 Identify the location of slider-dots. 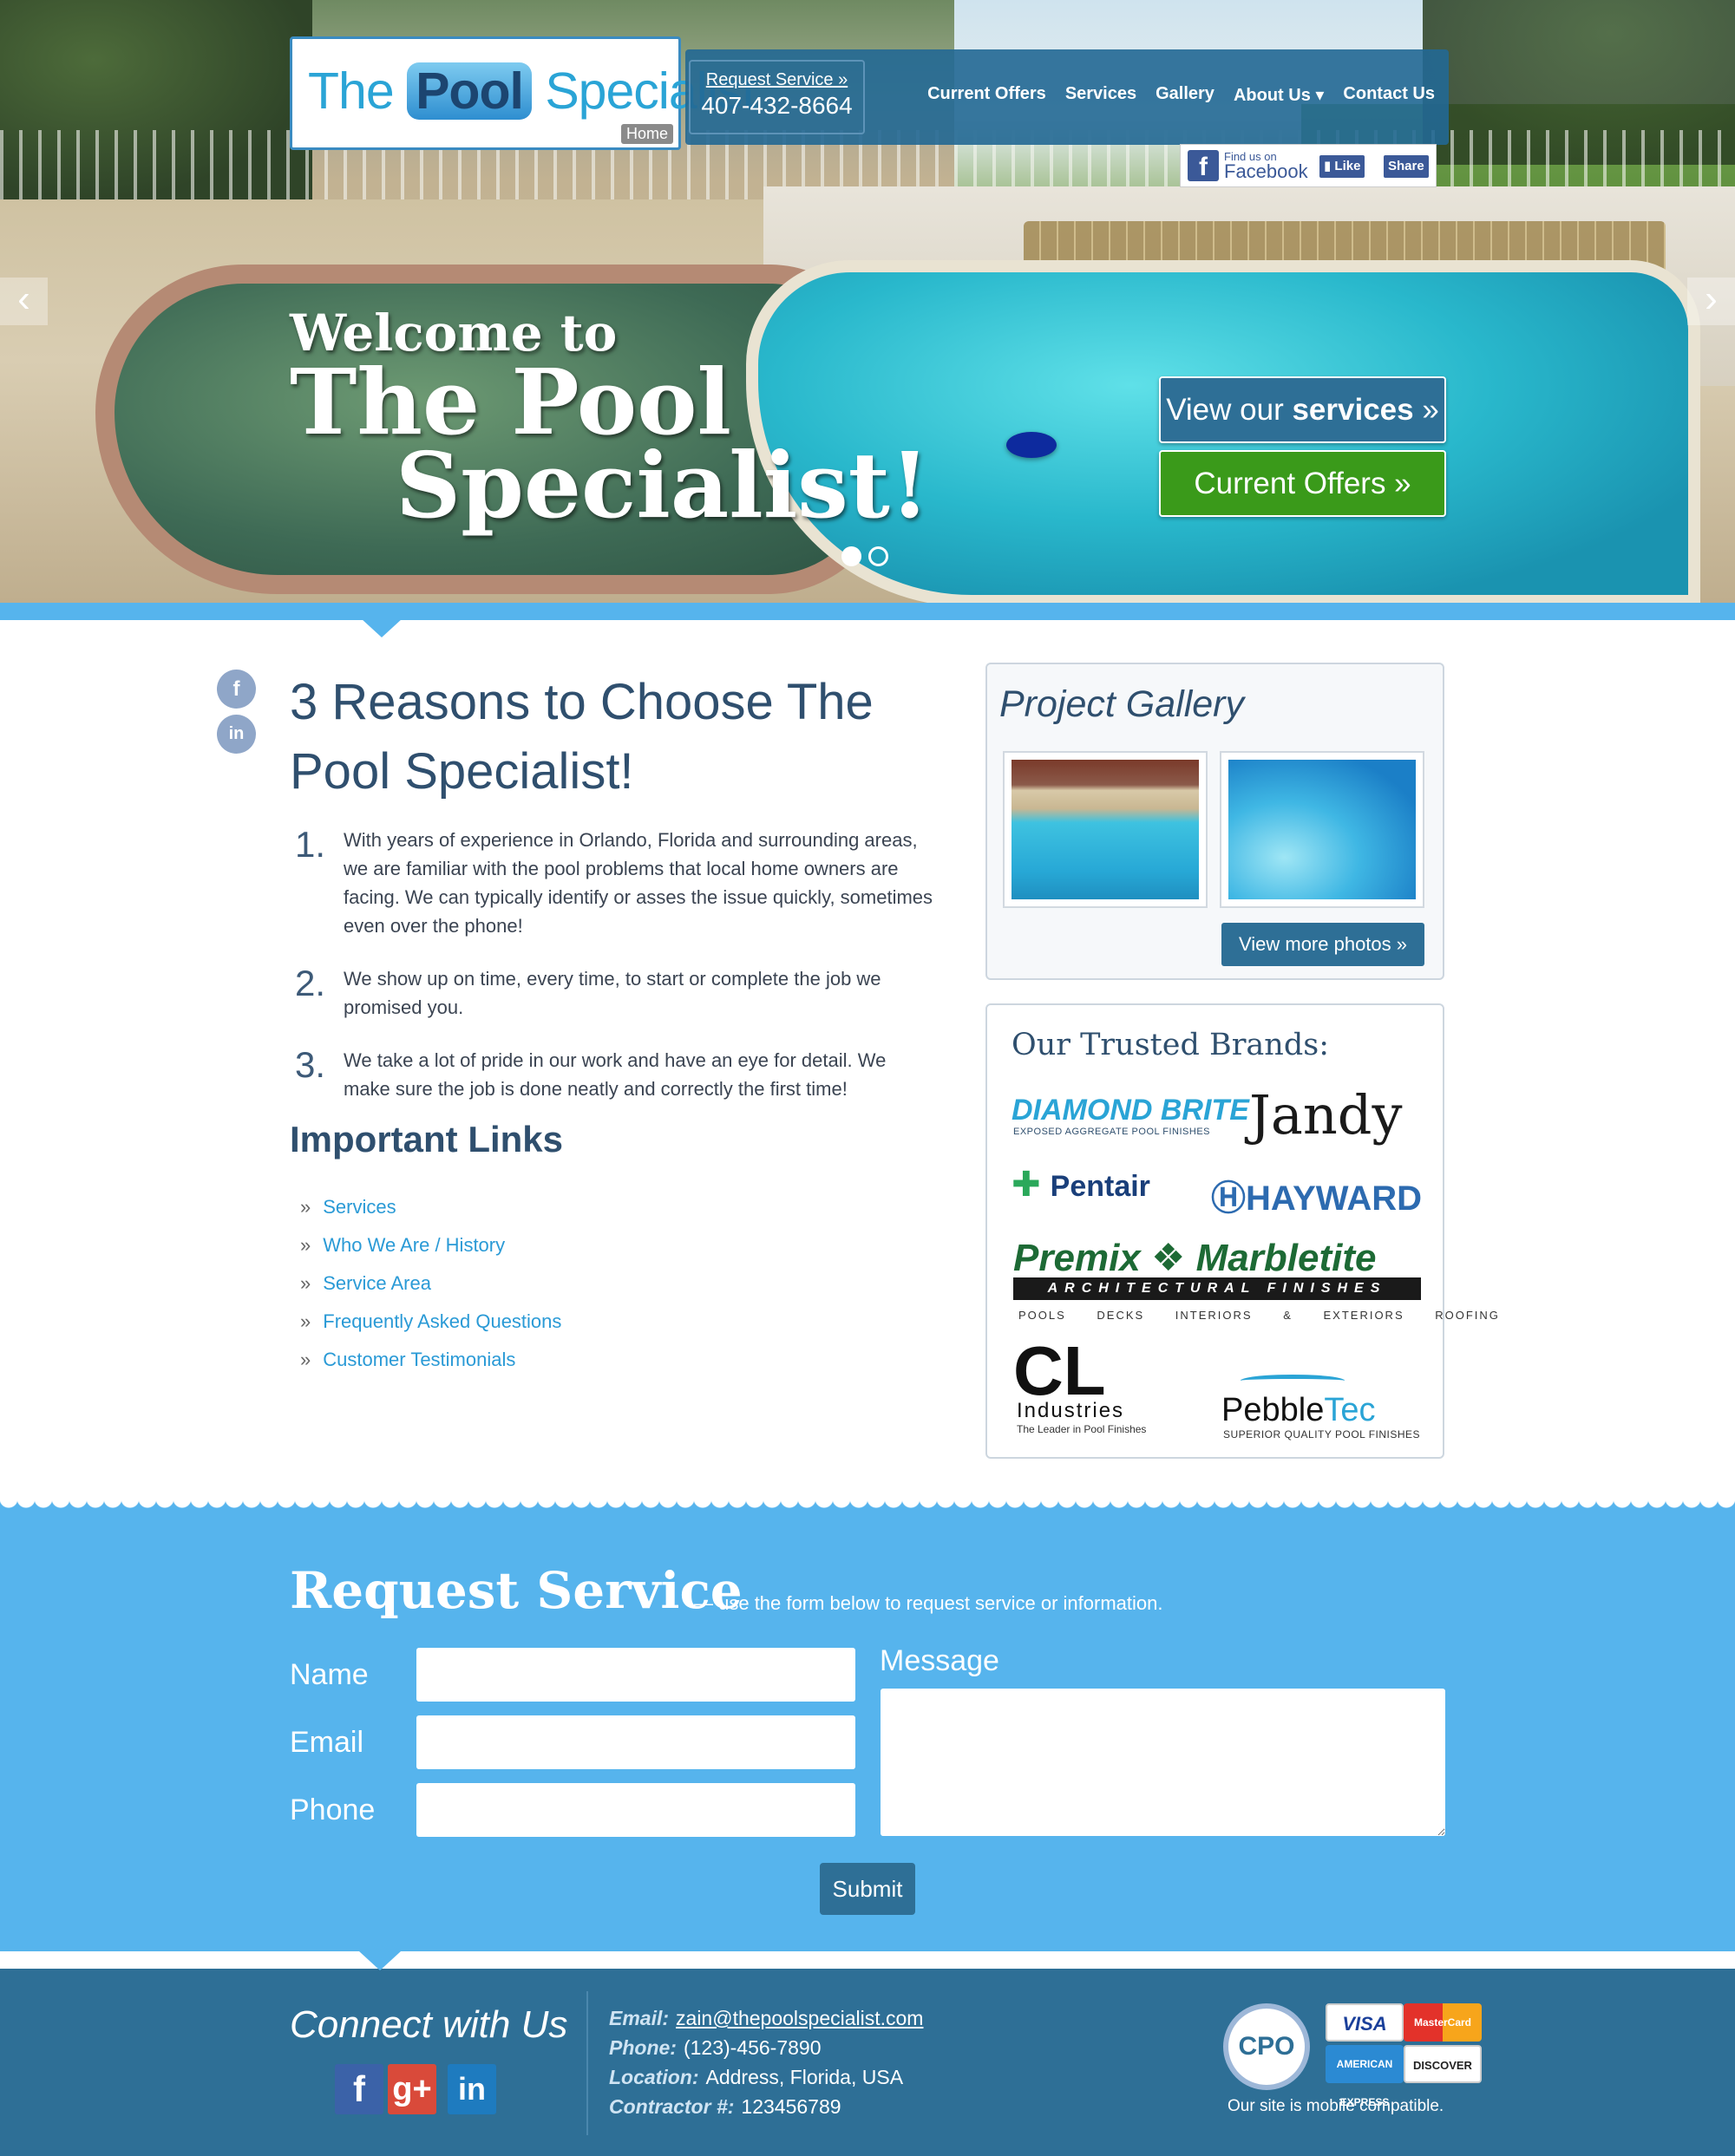
(865, 556).